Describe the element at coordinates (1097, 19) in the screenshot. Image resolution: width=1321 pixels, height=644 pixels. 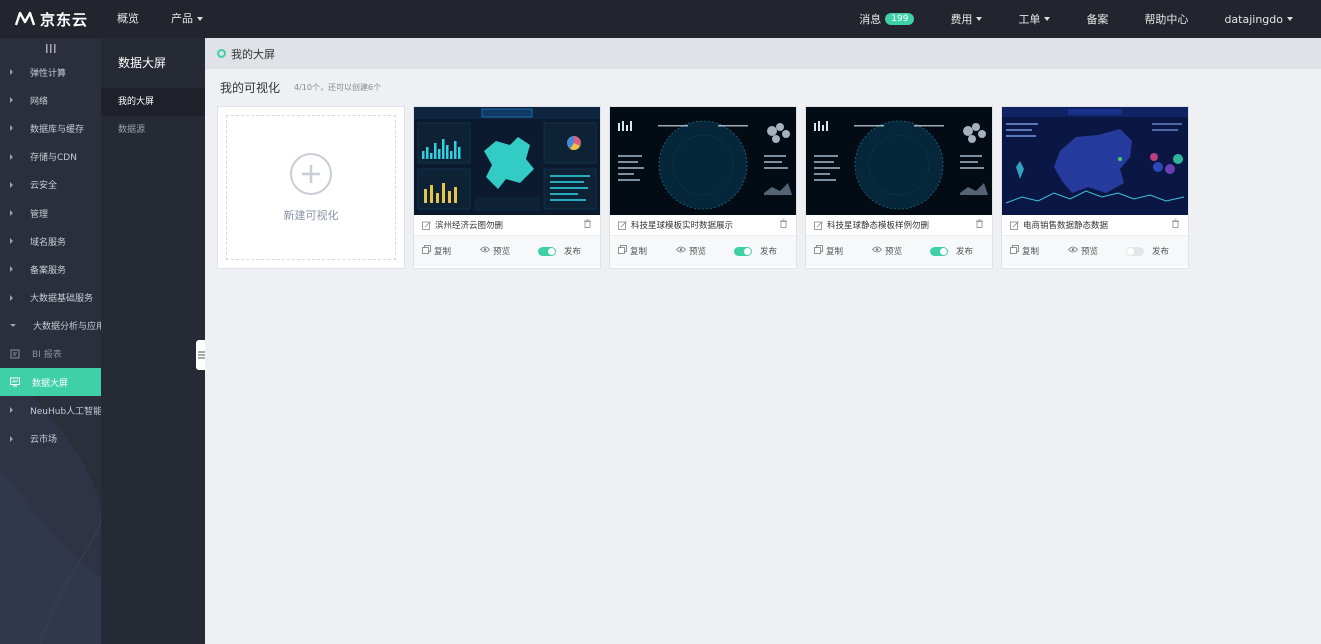
I see `filing-link: 备案` at that location.